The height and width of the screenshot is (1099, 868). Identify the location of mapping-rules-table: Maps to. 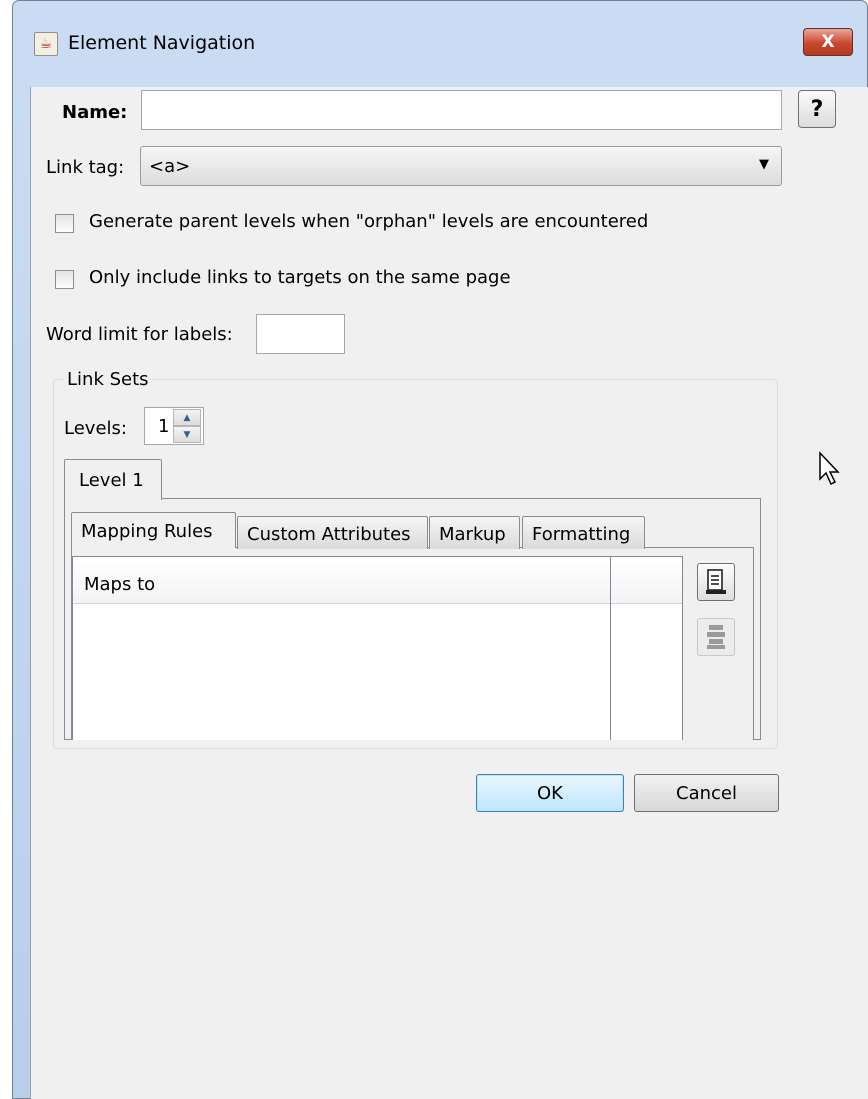
(377, 648).